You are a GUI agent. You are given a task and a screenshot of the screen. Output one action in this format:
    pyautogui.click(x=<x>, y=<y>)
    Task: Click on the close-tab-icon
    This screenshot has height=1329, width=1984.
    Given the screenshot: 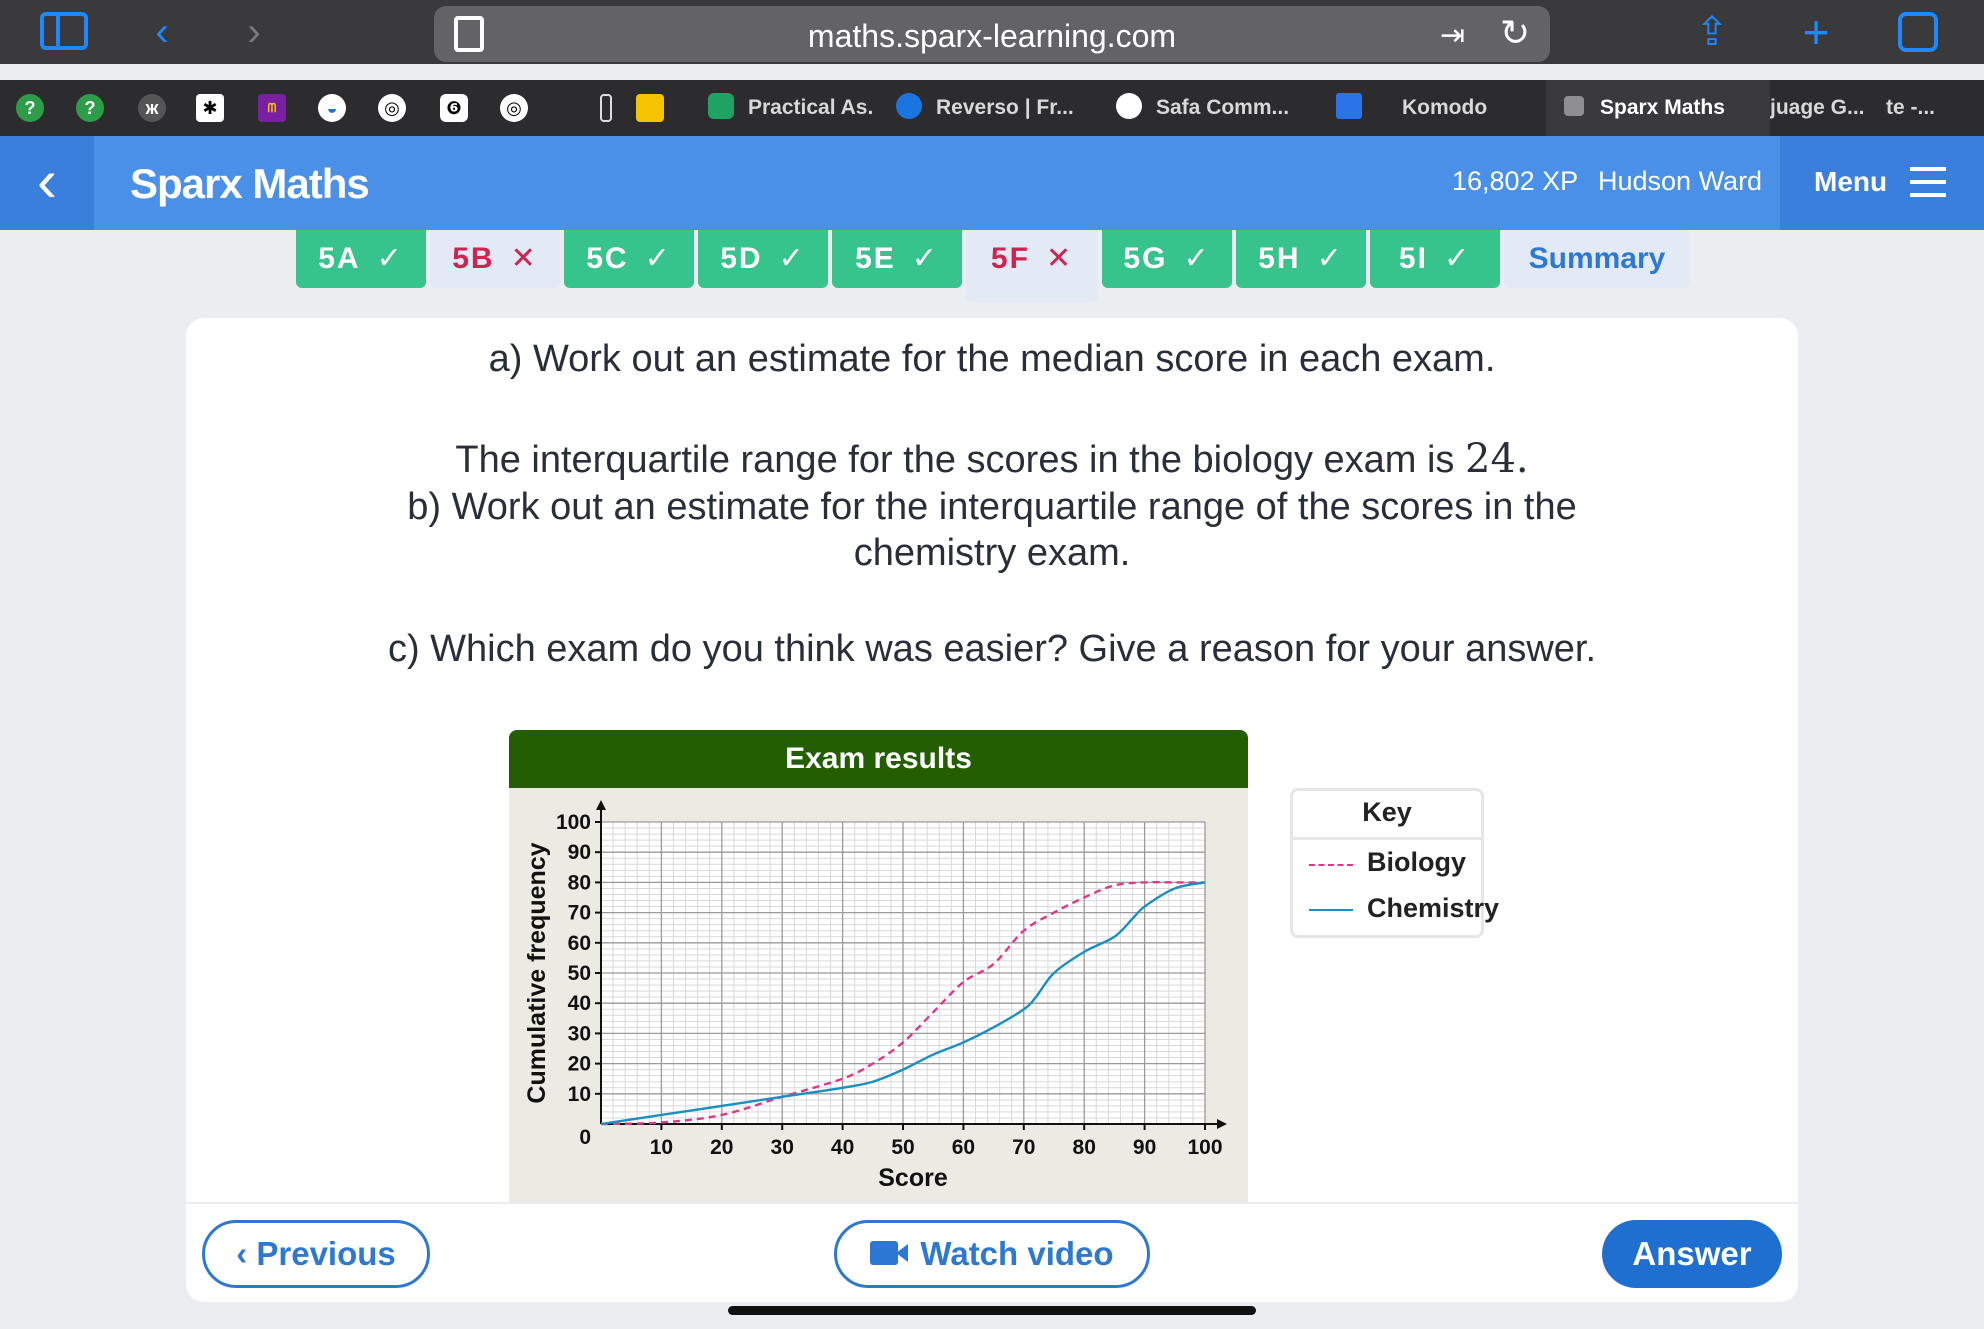 What is the action you would take?
    pyautogui.click(x=1574, y=106)
    